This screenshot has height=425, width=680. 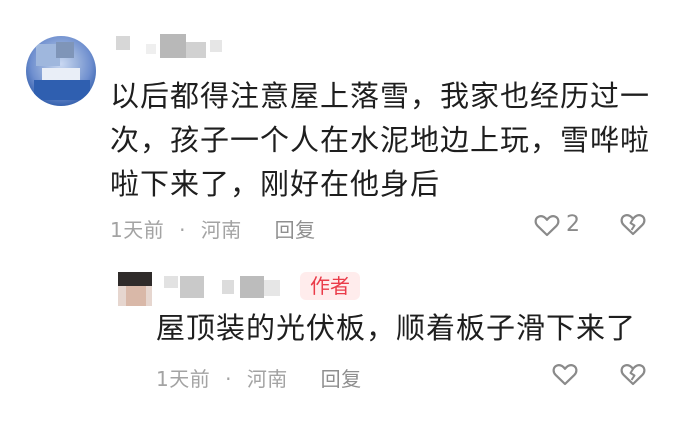 What do you see at coordinates (183, 379) in the screenshot?
I see `reply-time: 1天前` at bounding box center [183, 379].